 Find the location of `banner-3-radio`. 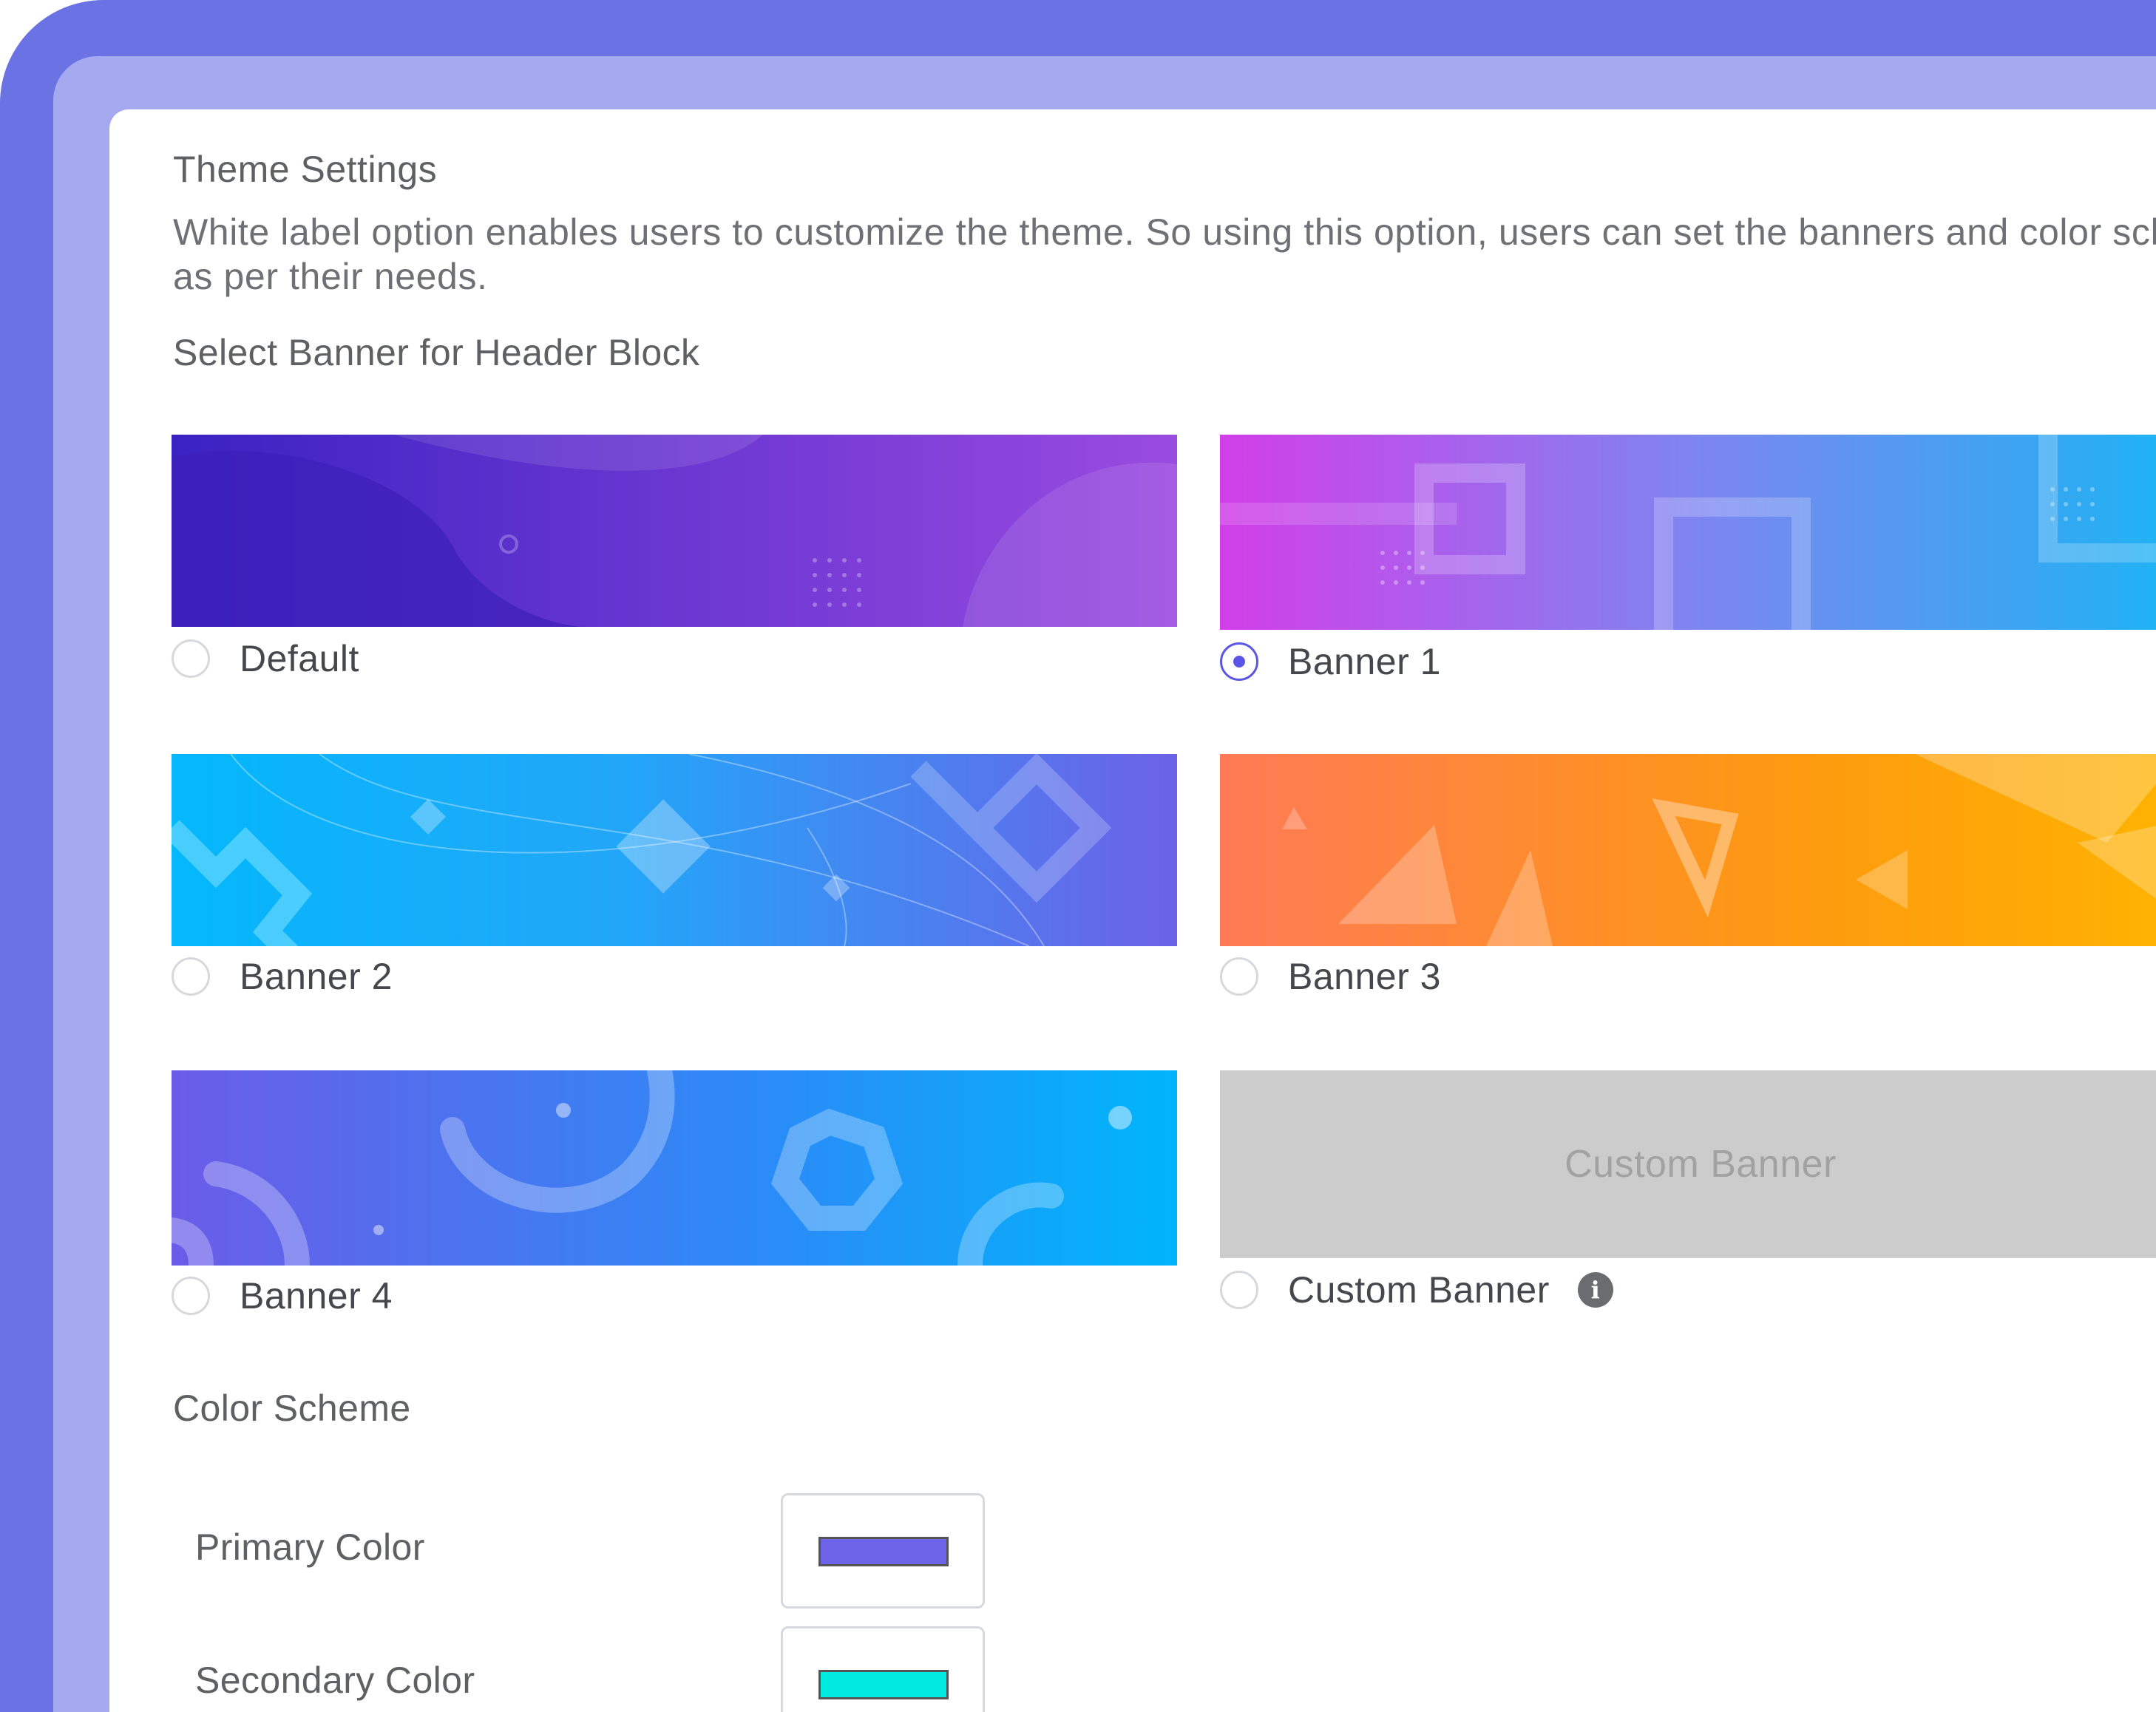

banner-3-radio is located at coordinates (1239, 976).